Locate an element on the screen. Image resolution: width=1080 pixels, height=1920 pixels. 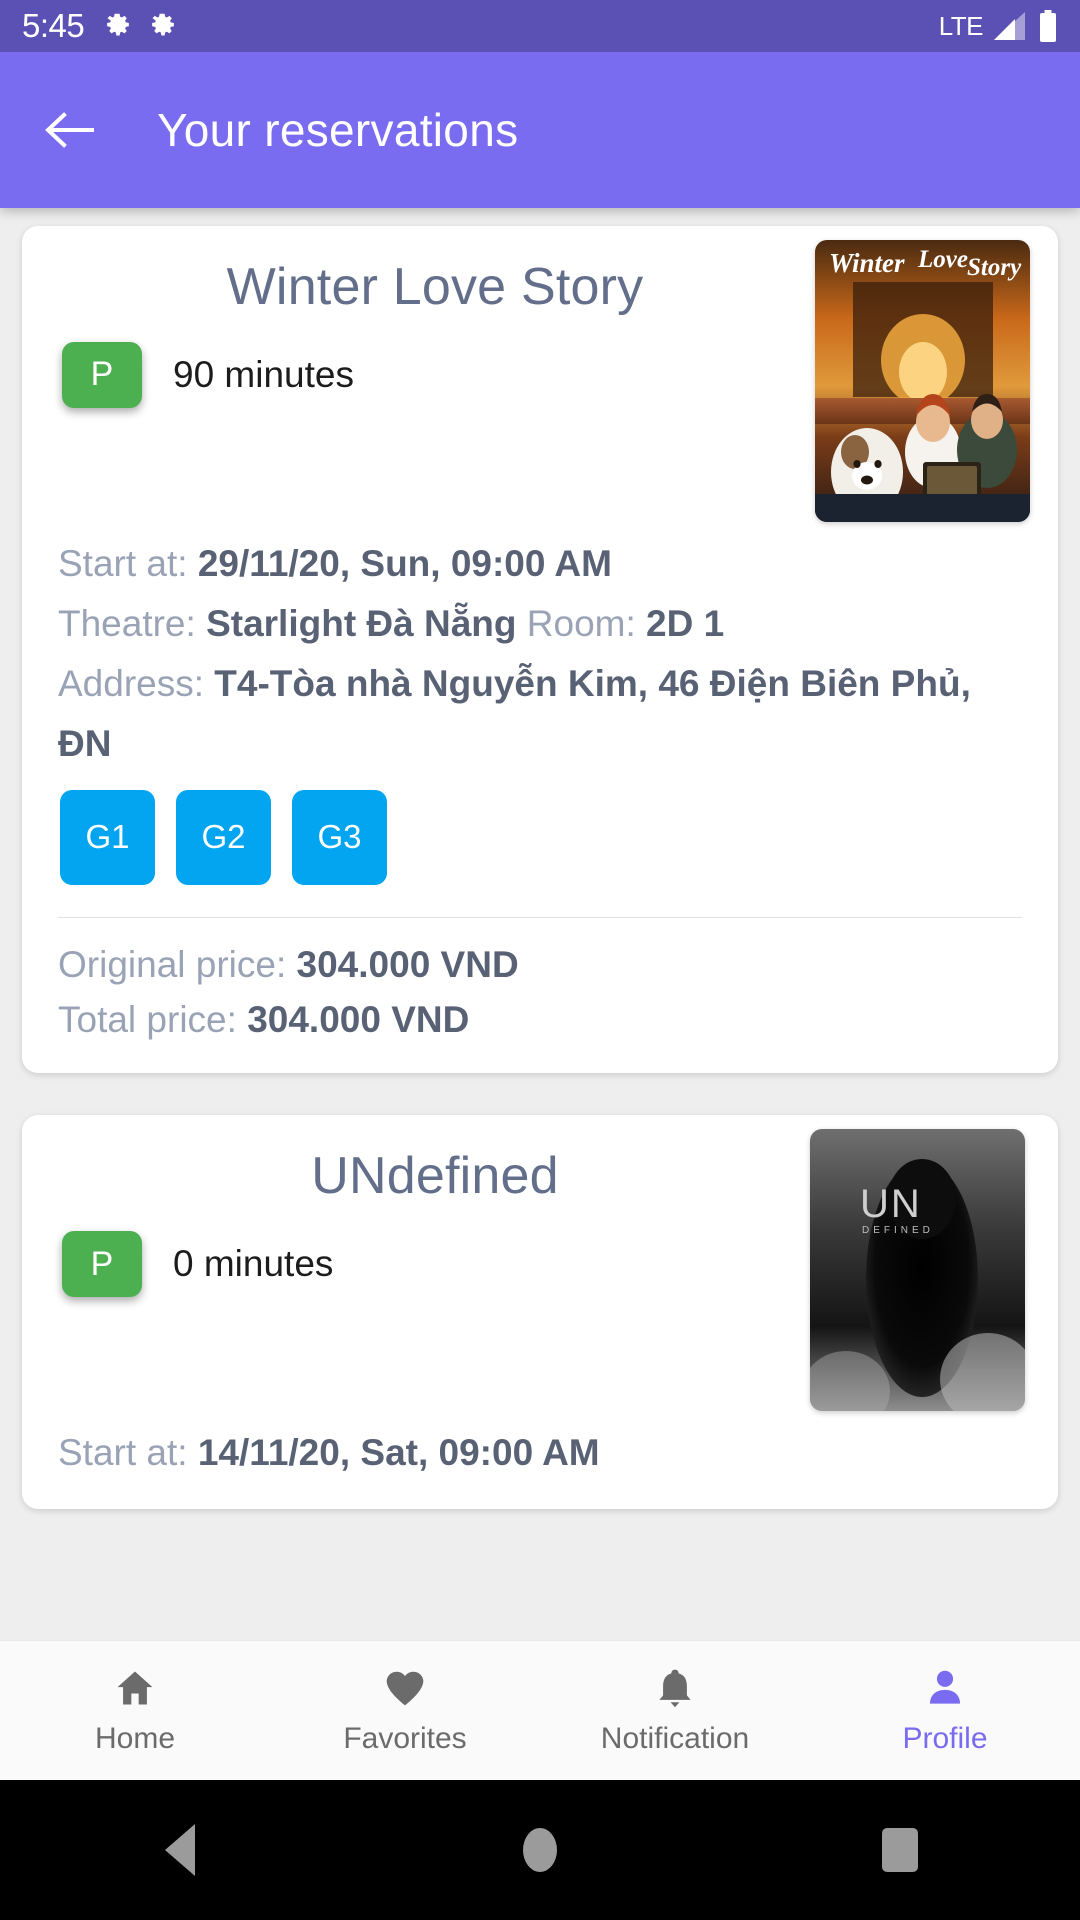
back-arrow-icon is located at coordinates (69, 130).